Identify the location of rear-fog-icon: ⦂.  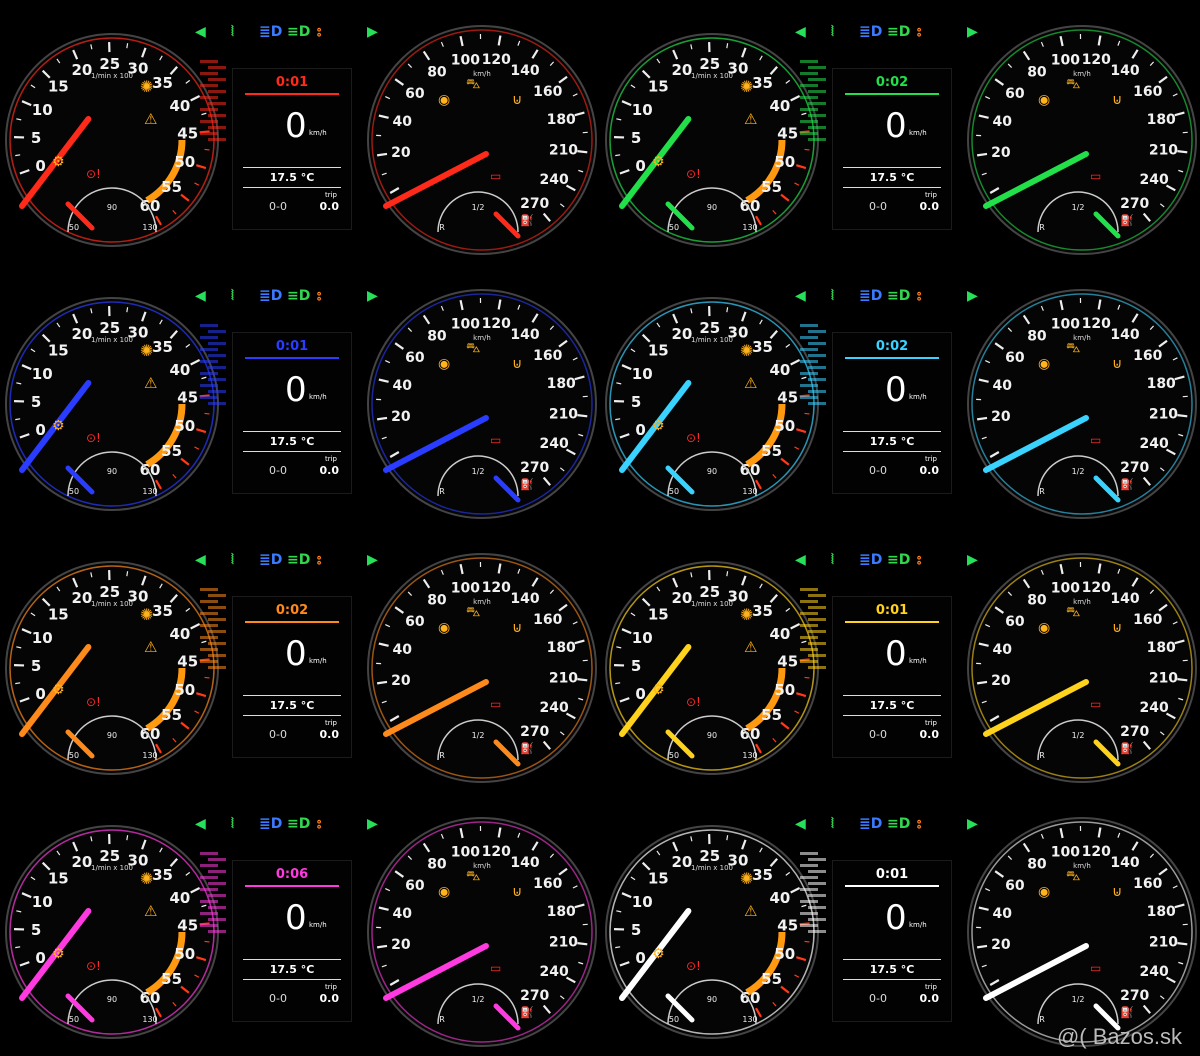
(919, 32).